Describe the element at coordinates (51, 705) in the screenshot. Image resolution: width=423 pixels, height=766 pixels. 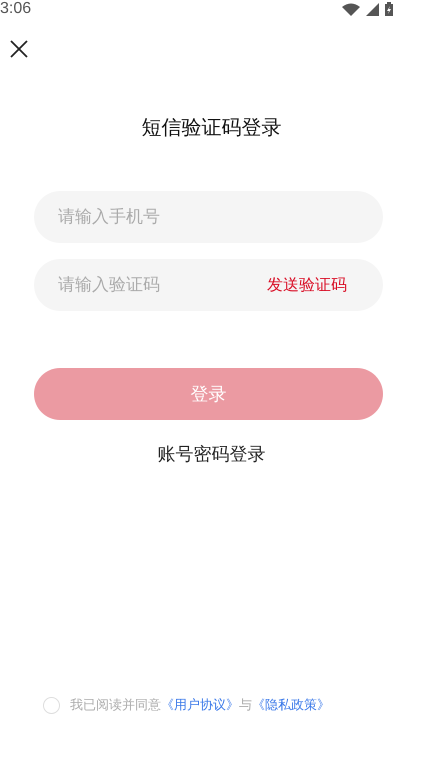
I see `agree-checkbox` at that location.